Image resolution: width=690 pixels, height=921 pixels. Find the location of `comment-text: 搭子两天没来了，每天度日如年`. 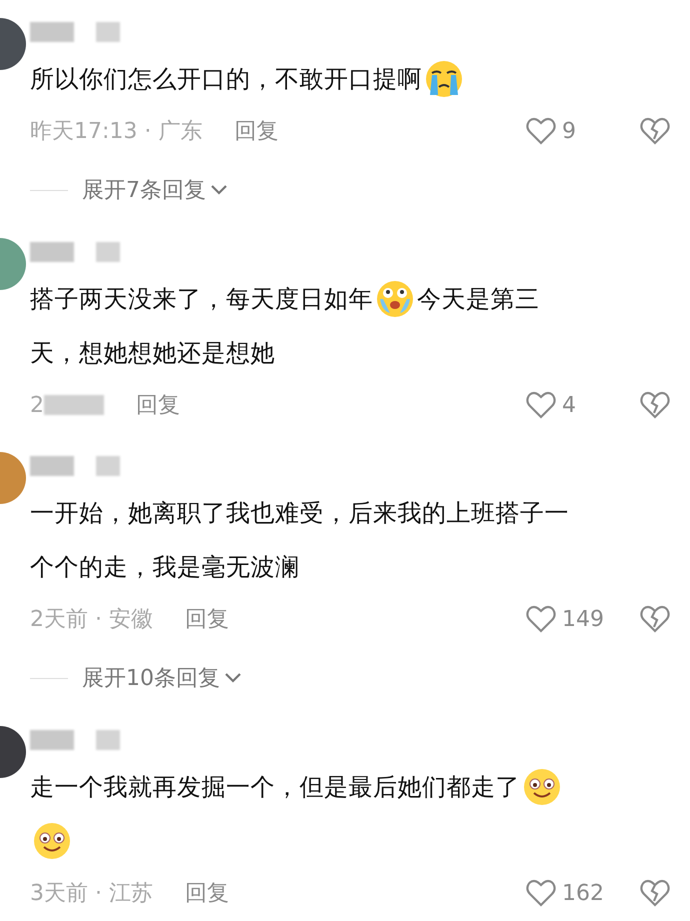

comment-text: 搭子两天没来了，每天度日如年 is located at coordinates (201, 299).